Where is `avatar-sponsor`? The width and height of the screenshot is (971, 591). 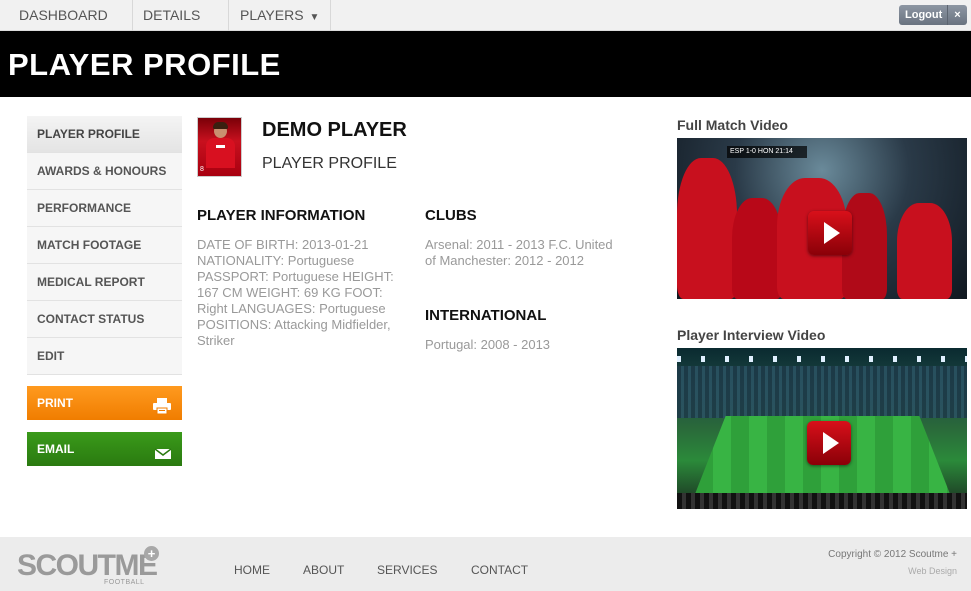
avatar-sponsor is located at coordinates (220, 146).